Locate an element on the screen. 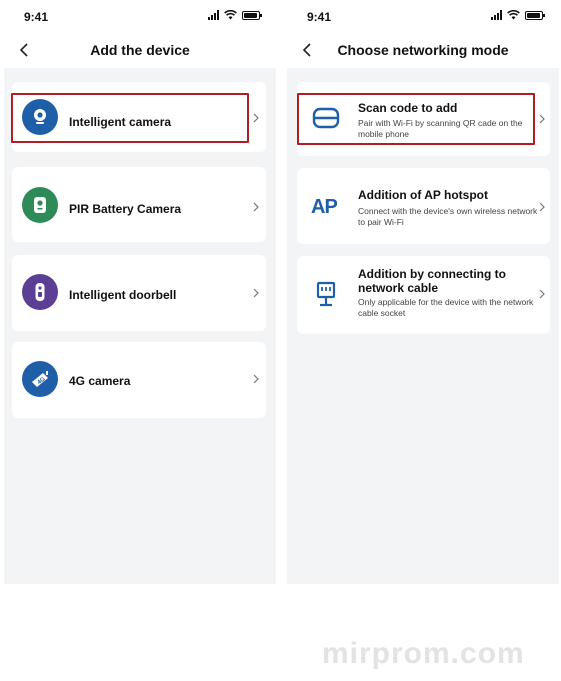  ap-hotspot-icon: AP is located at coordinates (324, 207).